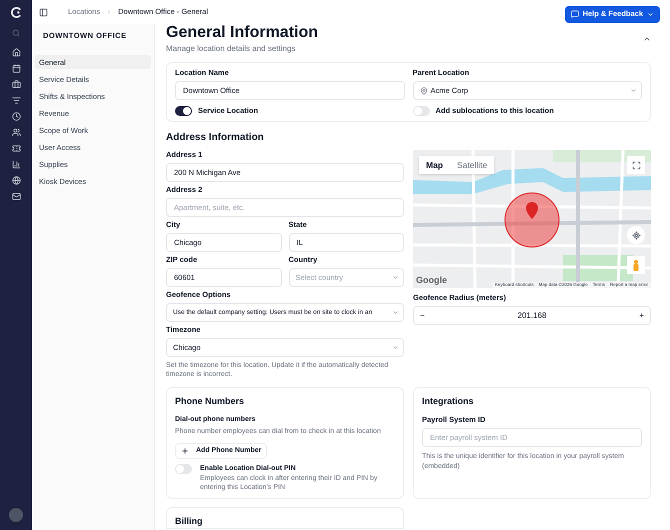 This screenshot has height=530, width=670. What do you see at coordinates (16, 100) in the screenshot?
I see `list-icon` at bounding box center [16, 100].